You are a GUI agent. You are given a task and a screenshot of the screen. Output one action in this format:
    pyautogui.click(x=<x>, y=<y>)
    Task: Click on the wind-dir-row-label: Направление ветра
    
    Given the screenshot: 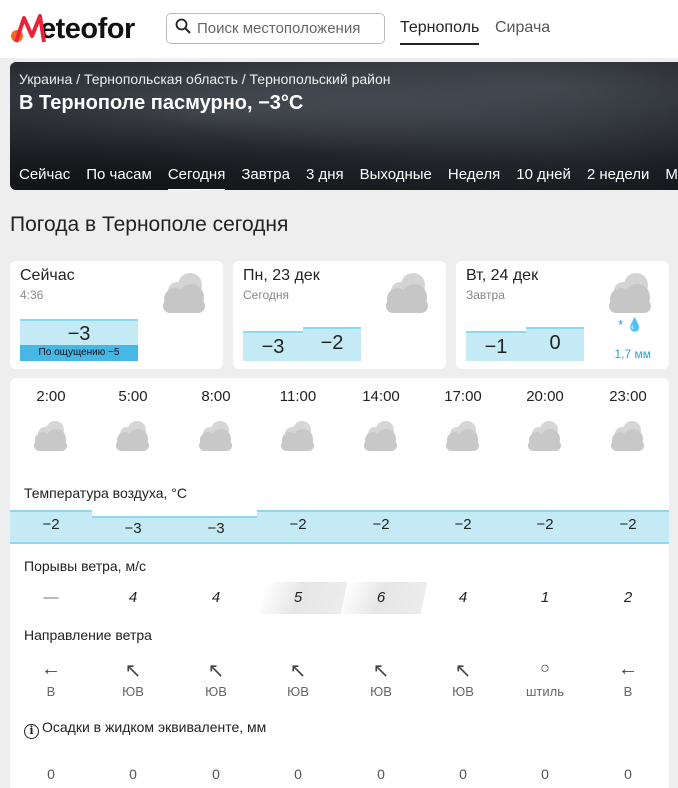 What is the action you would take?
    pyautogui.click(x=88, y=635)
    